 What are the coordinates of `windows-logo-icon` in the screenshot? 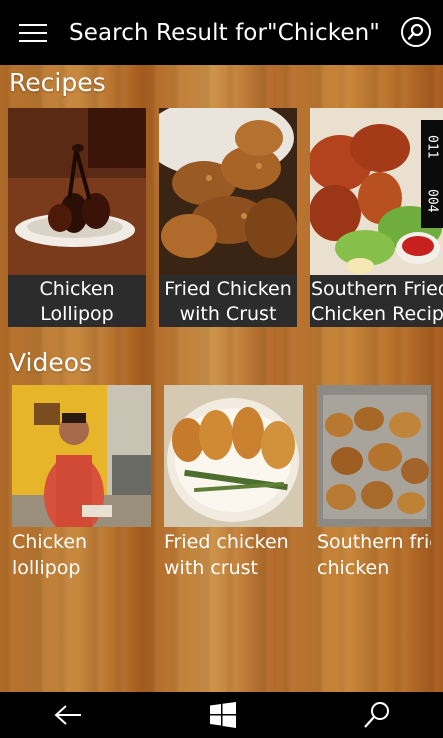 It's located at (223, 715).